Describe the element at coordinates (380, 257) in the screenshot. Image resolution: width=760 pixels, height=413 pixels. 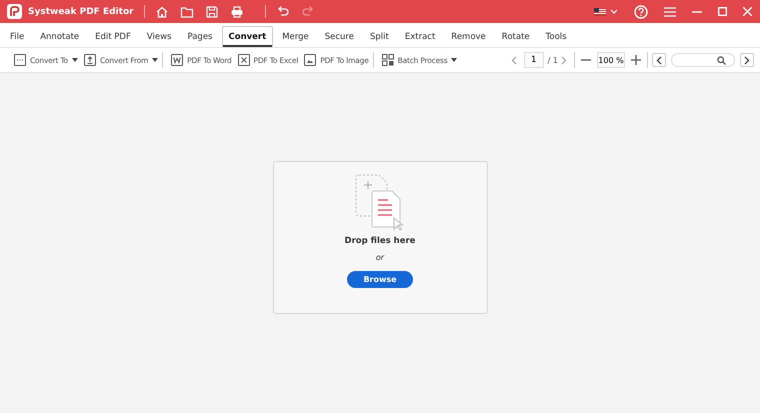
I see `separator-text: or` at that location.